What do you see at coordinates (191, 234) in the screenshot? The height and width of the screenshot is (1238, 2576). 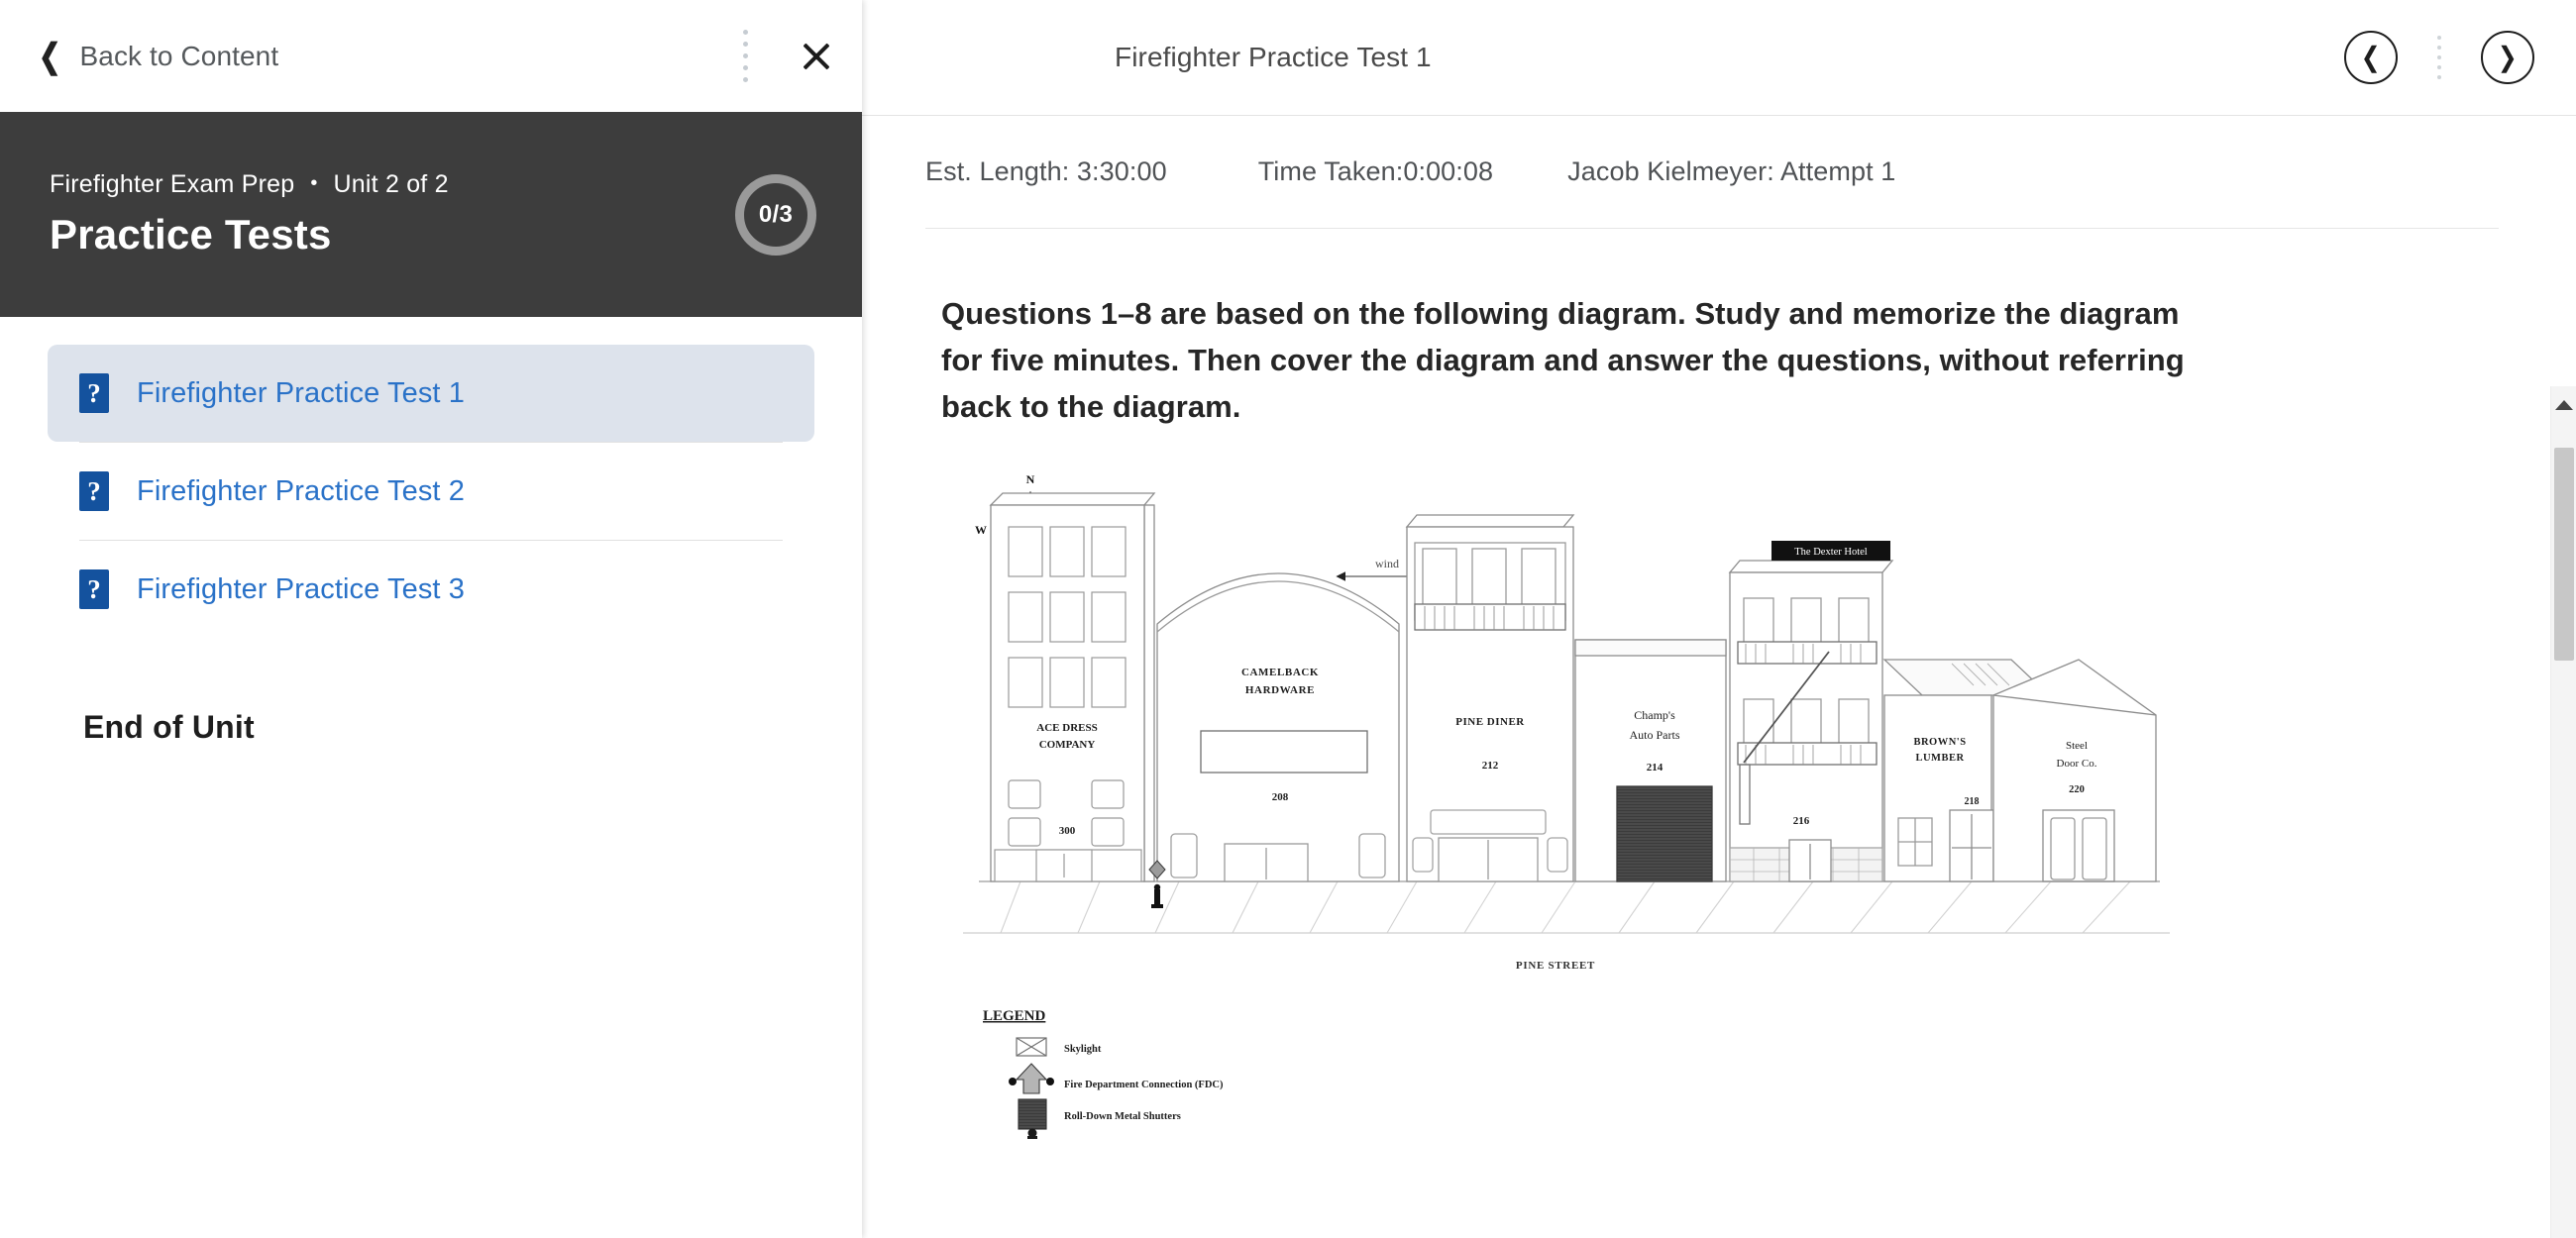 I see `page-title: Practice Tests` at bounding box center [191, 234].